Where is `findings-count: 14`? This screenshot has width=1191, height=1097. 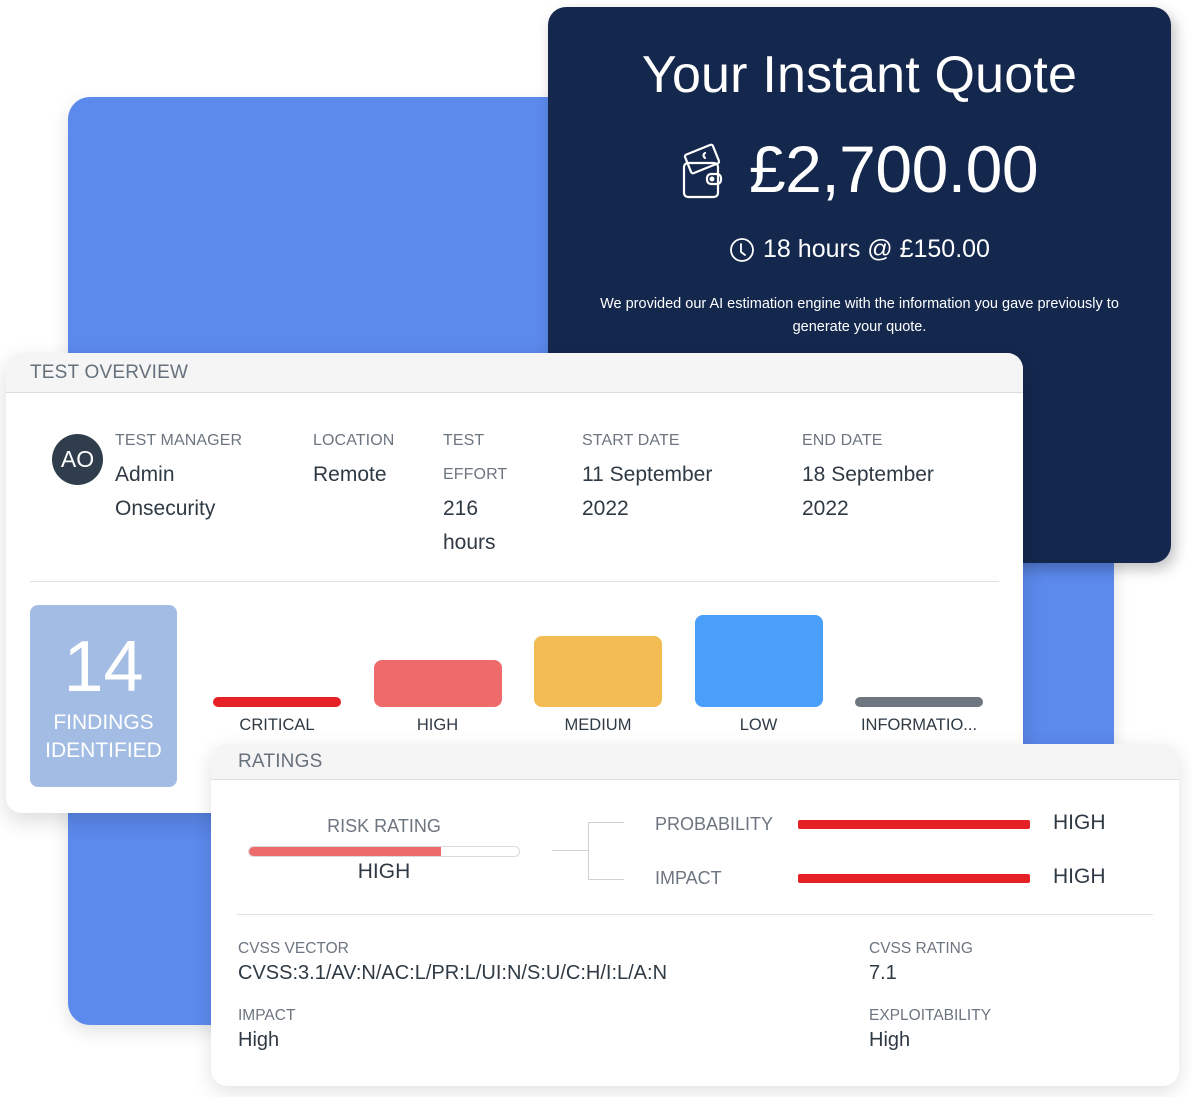 findings-count: 14 is located at coordinates (103, 667).